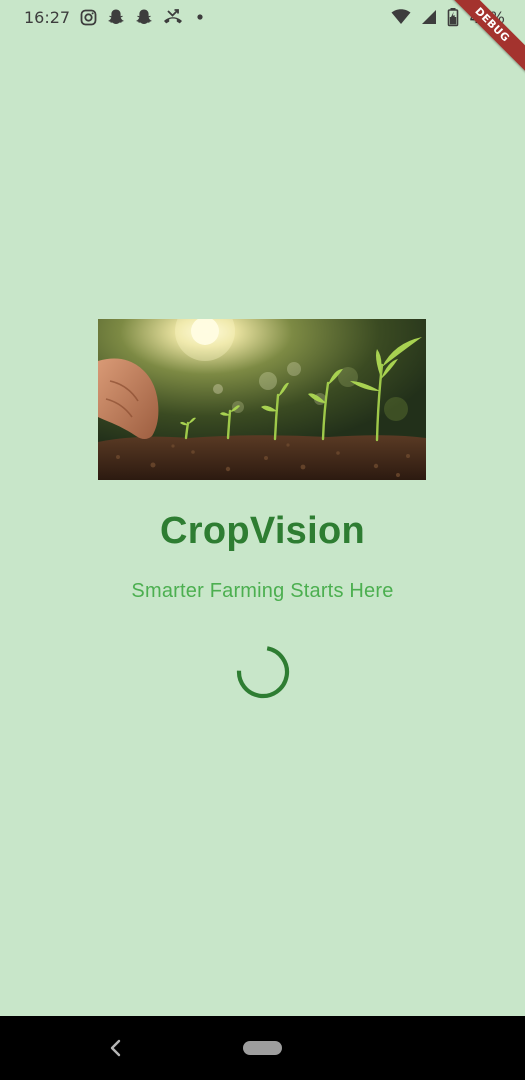 This screenshot has width=525, height=1080. I want to click on app-title: CropVision, so click(262, 531).